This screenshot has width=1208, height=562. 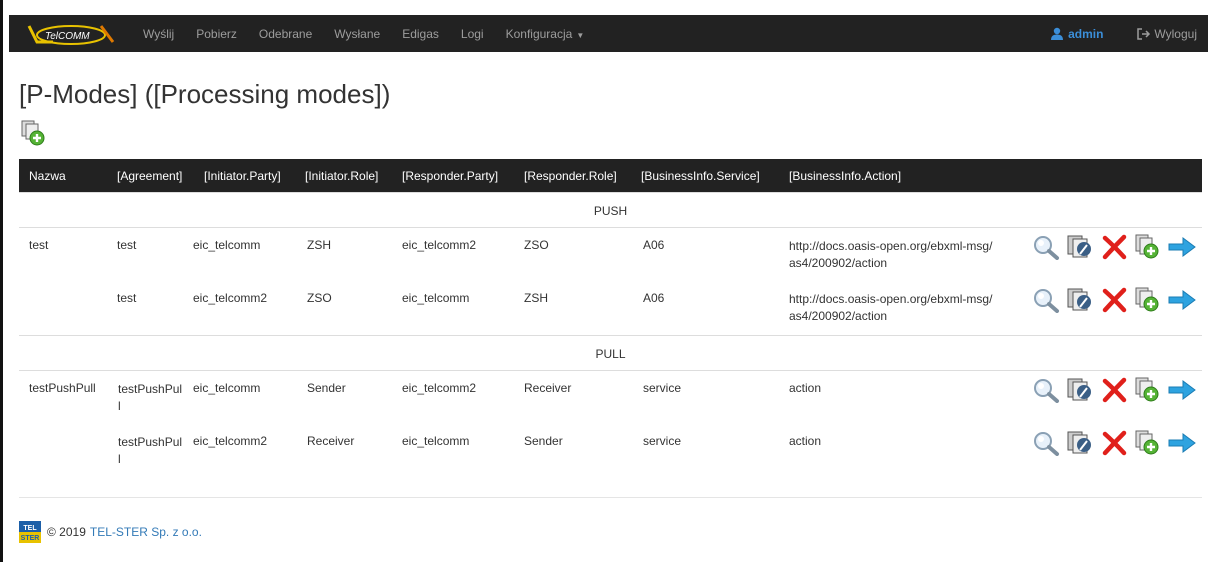 What do you see at coordinates (150, 397) in the screenshot?
I see `cell-agreement: testPushPul l` at bounding box center [150, 397].